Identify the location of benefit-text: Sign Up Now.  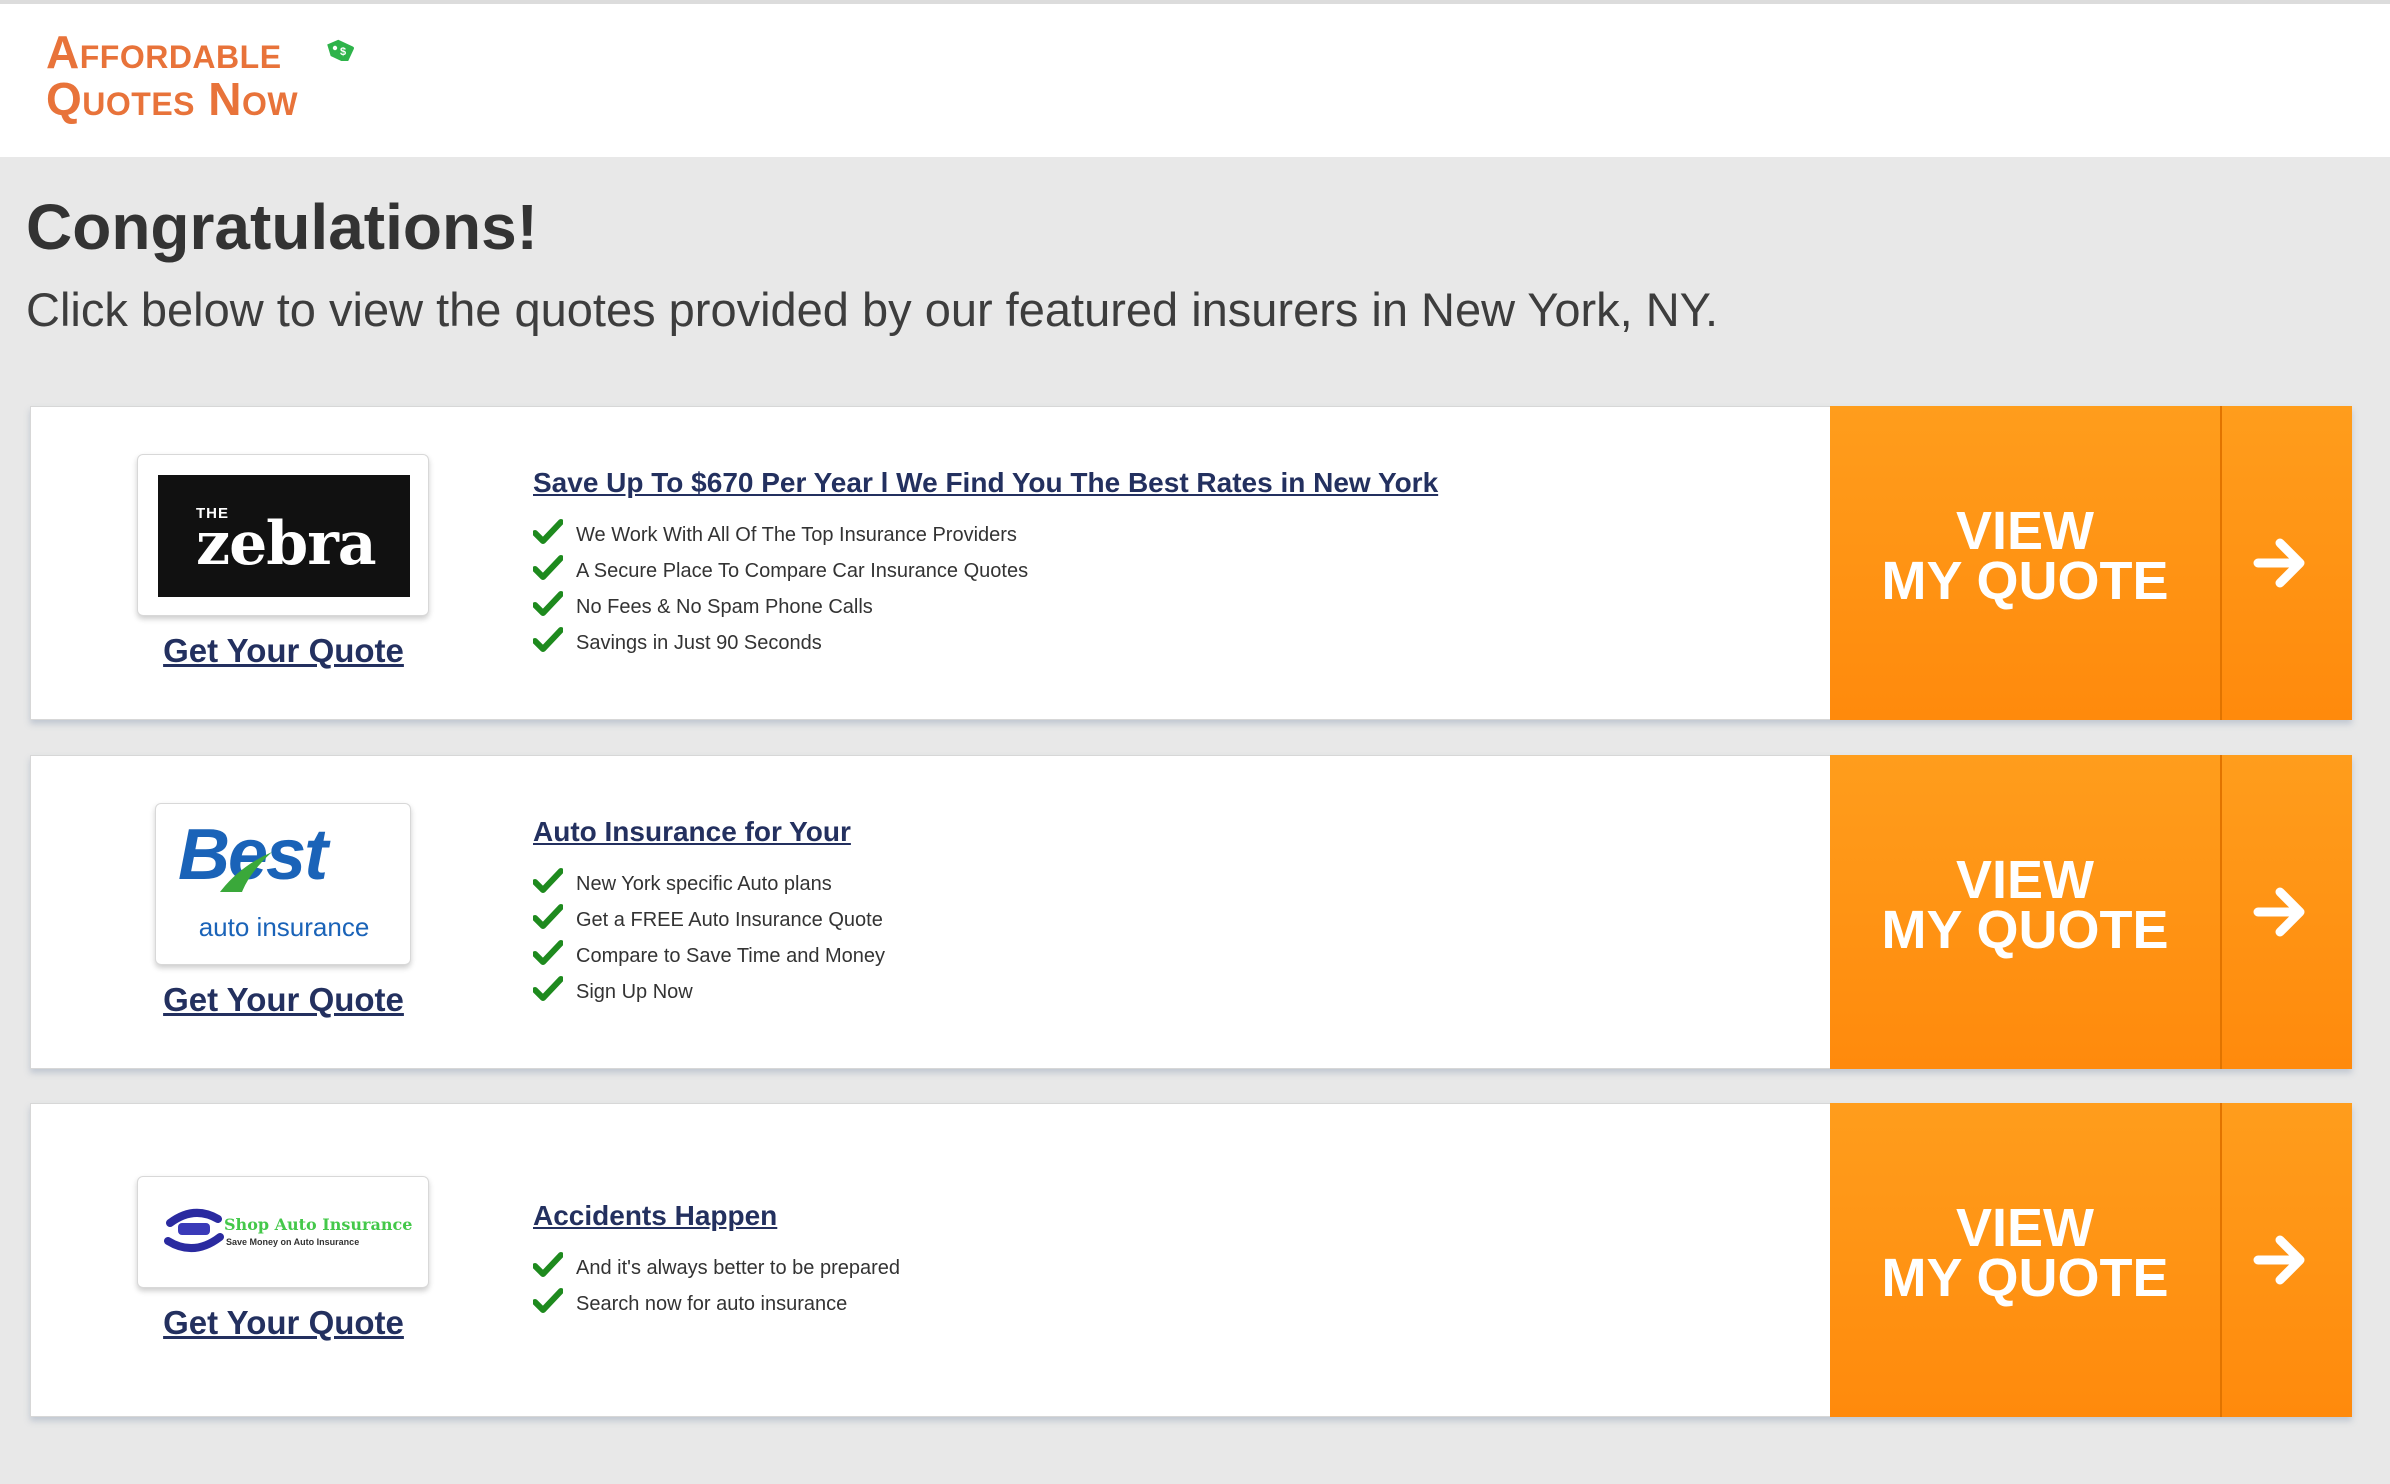
(634, 992).